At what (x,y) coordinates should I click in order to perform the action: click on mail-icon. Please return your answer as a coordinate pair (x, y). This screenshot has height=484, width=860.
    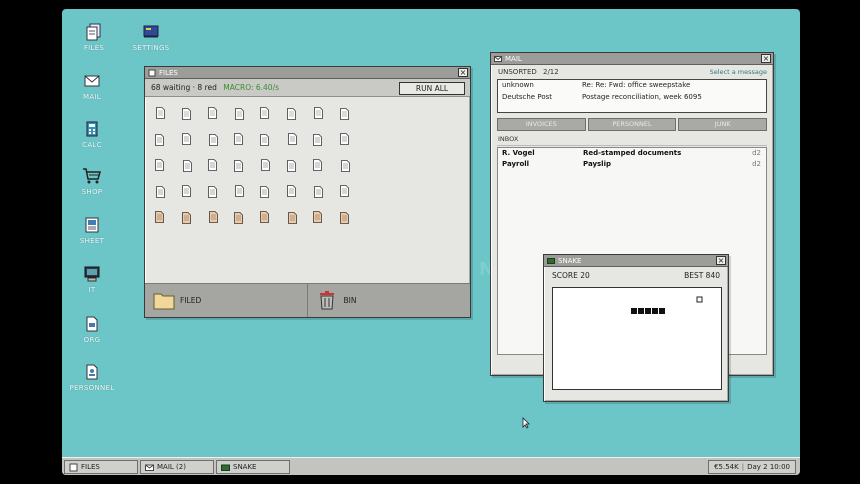
    Looking at the image, I should click on (498, 59).